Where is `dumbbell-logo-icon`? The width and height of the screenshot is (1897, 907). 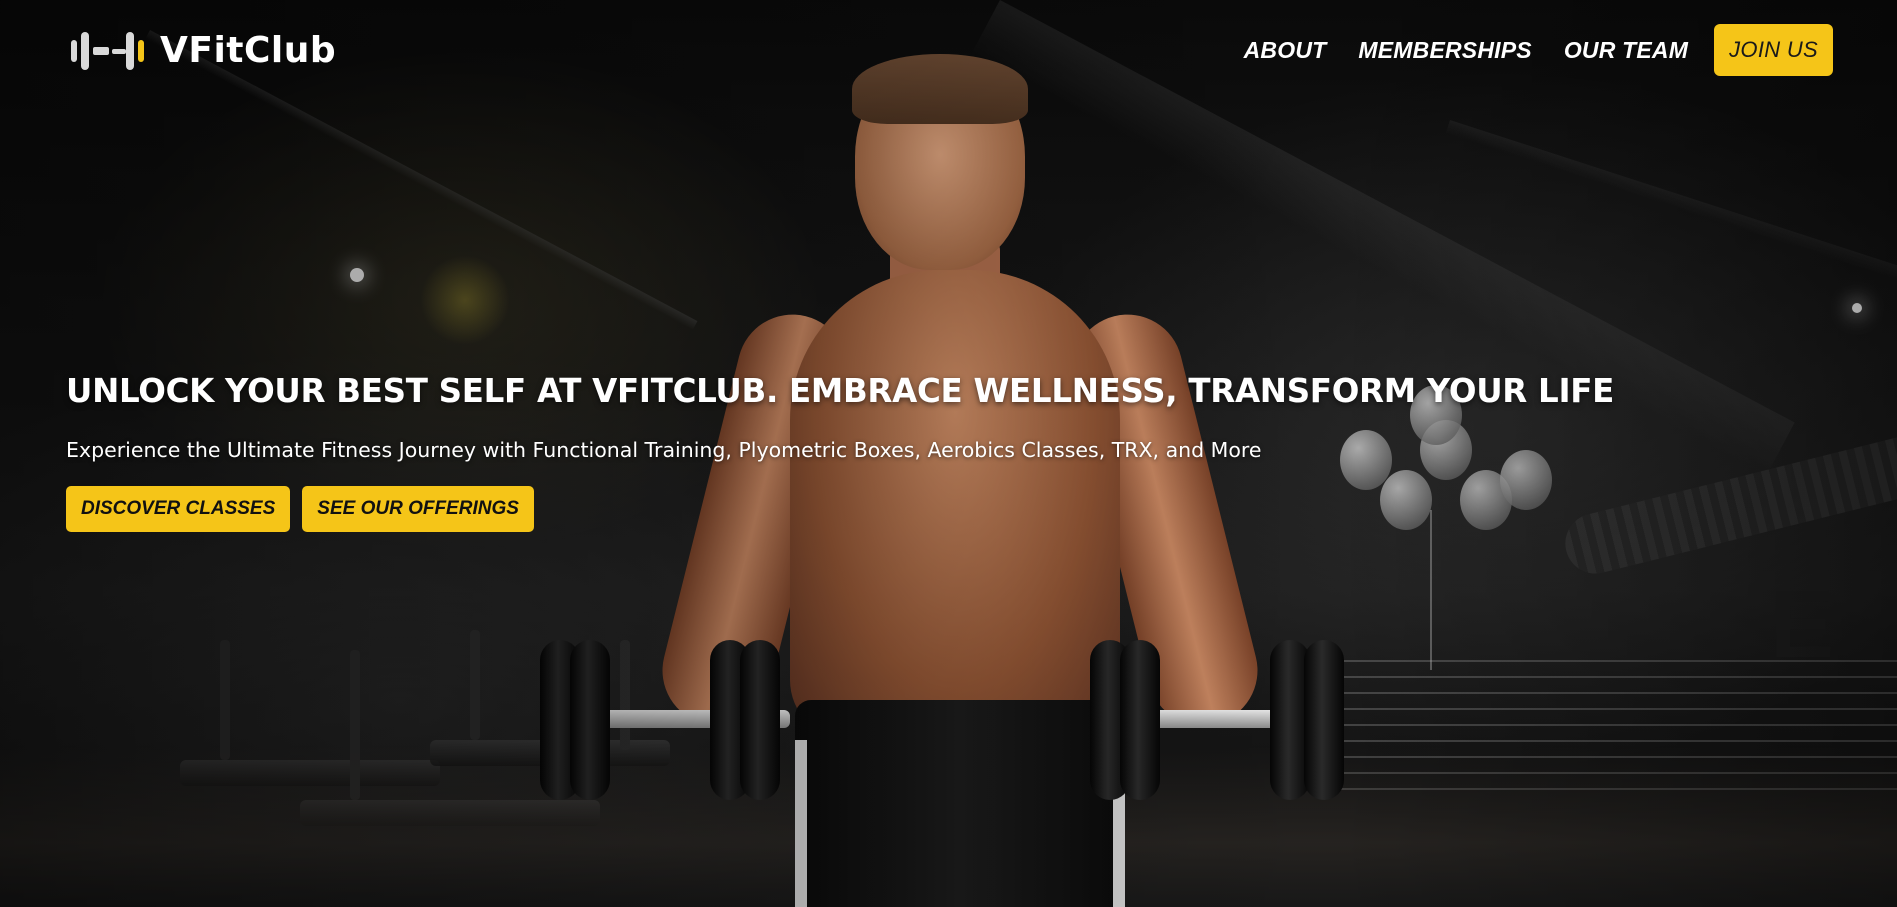 dumbbell-logo-icon is located at coordinates (107, 51).